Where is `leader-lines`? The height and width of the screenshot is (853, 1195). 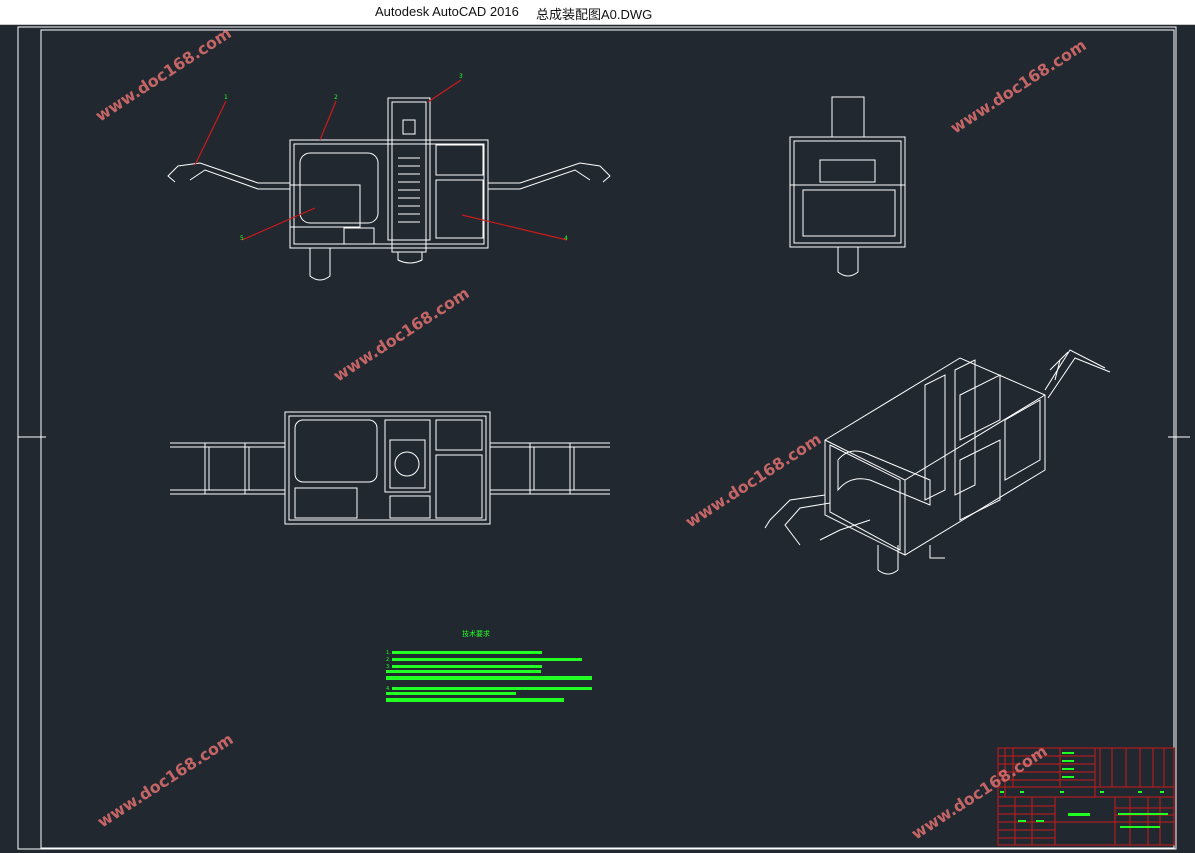
leader-lines is located at coordinates (381, 160).